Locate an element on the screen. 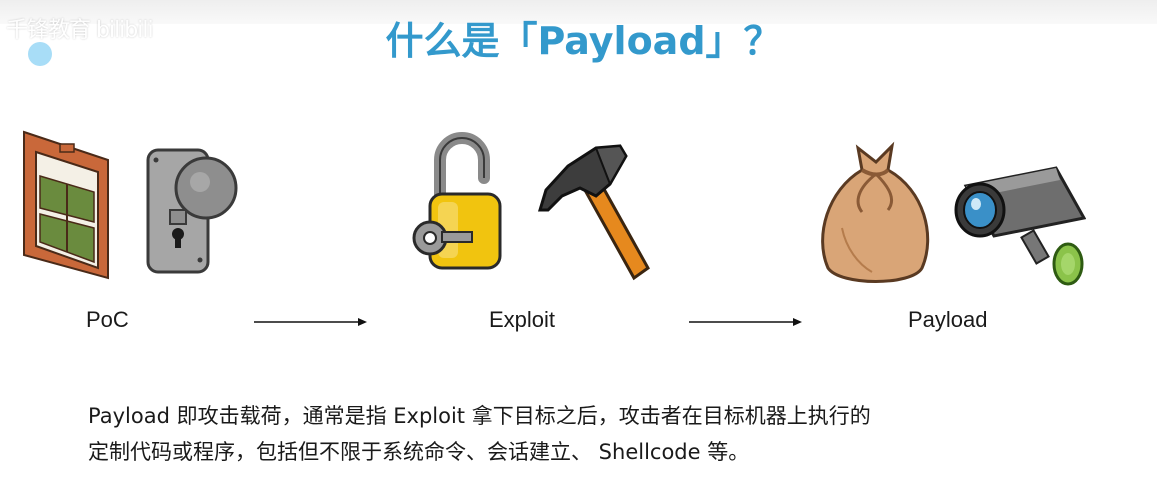  window-icon is located at coordinates (66, 205).